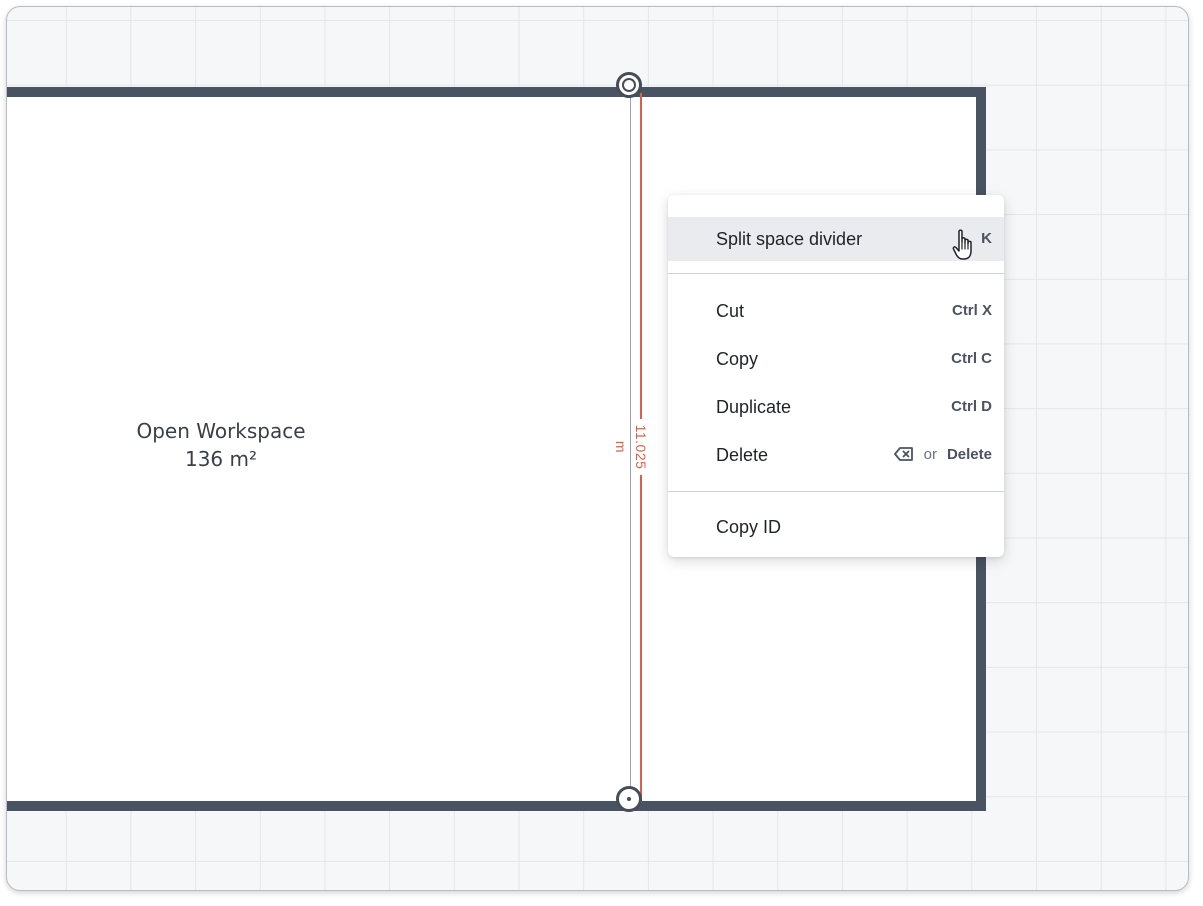 Image resolution: width=1203 pixels, height=906 pixels. Describe the element at coordinates (903, 453) in the screenshot. I see `backspace-icon` at that location.